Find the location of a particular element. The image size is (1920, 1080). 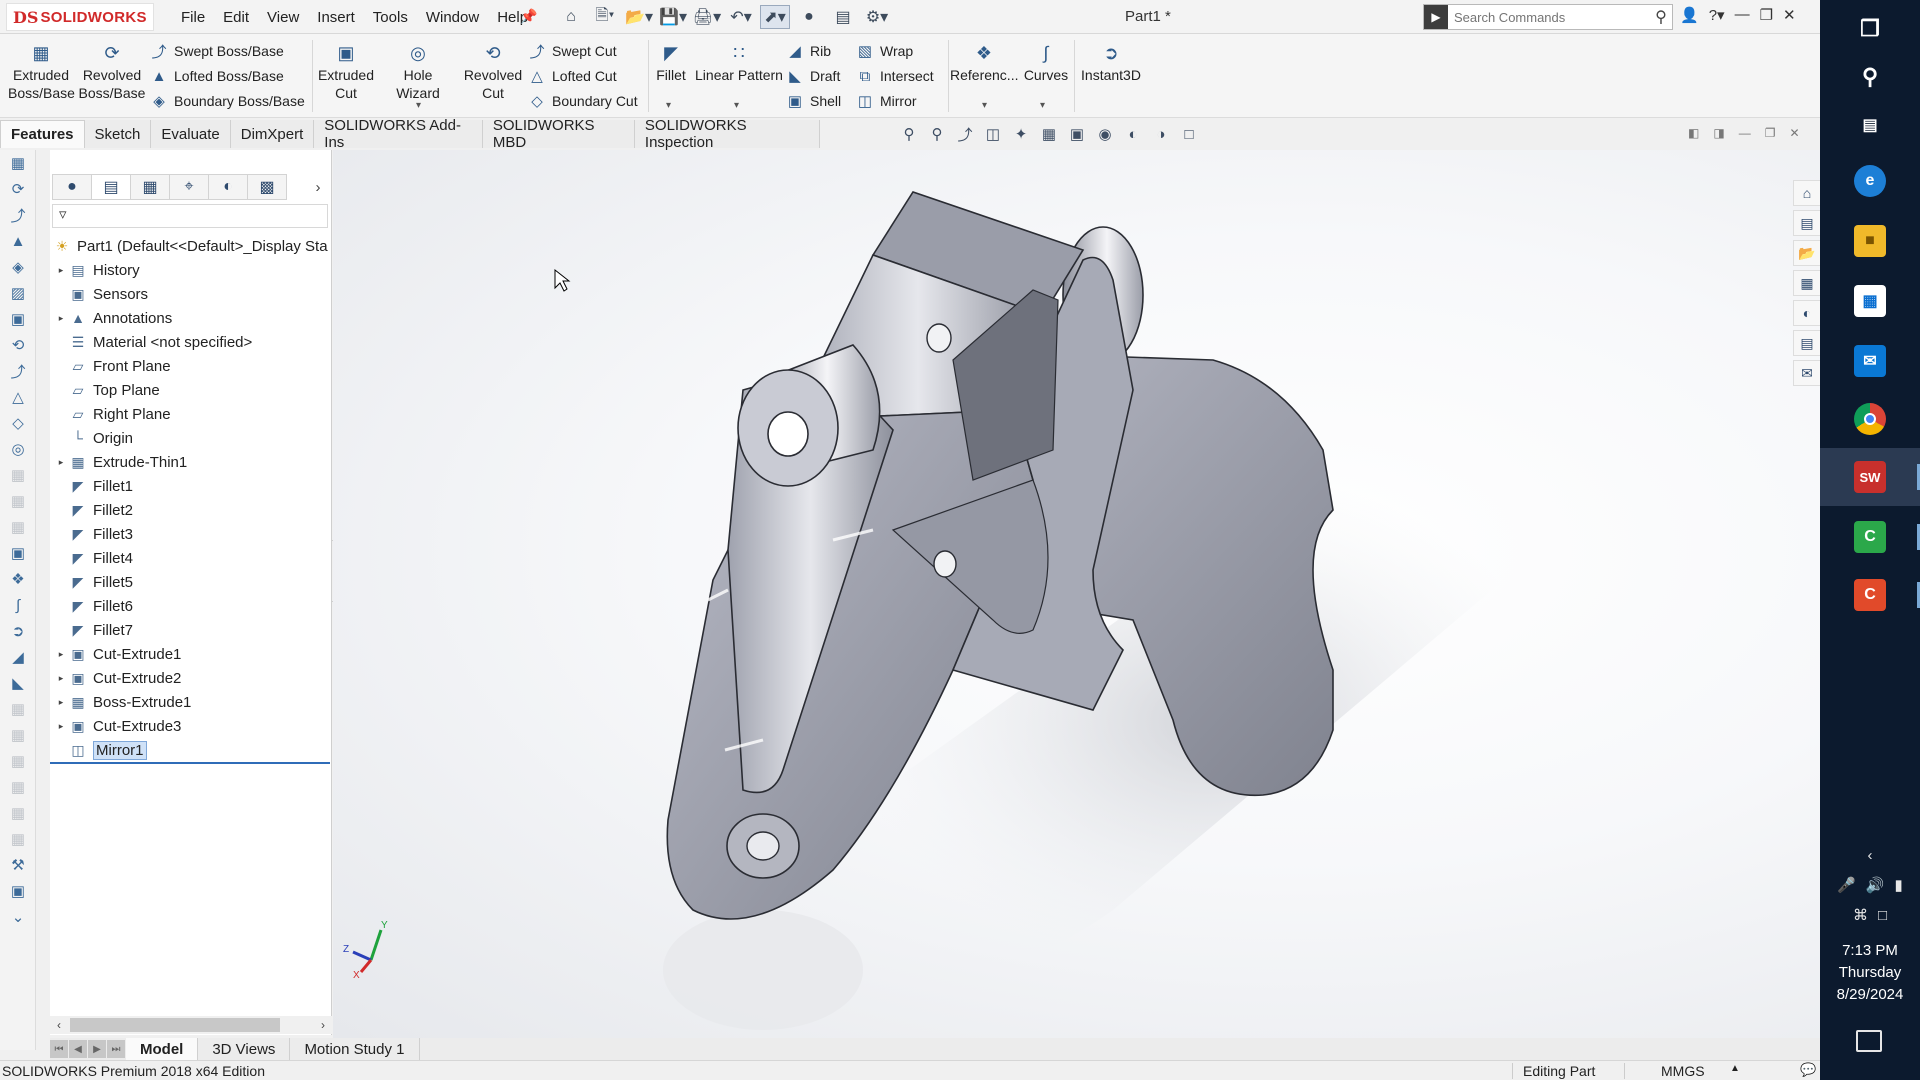

rib-icon: ◢ is located at coordinates (18, 657).